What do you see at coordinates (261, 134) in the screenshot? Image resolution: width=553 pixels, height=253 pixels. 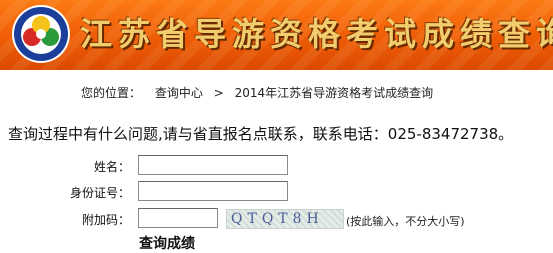 I see `contact-notice: 查询过程中有什么问题,请与省直报名点联系，联系电话：025-83472738。` at bounding box center [261, 134].